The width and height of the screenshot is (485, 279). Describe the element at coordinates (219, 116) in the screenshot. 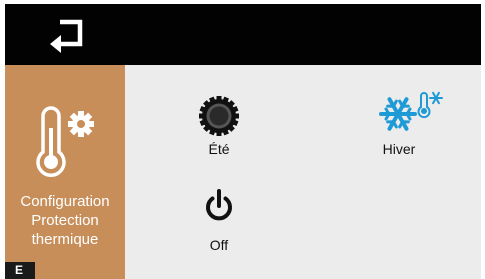

I see `sun-gear-icon` at that location.